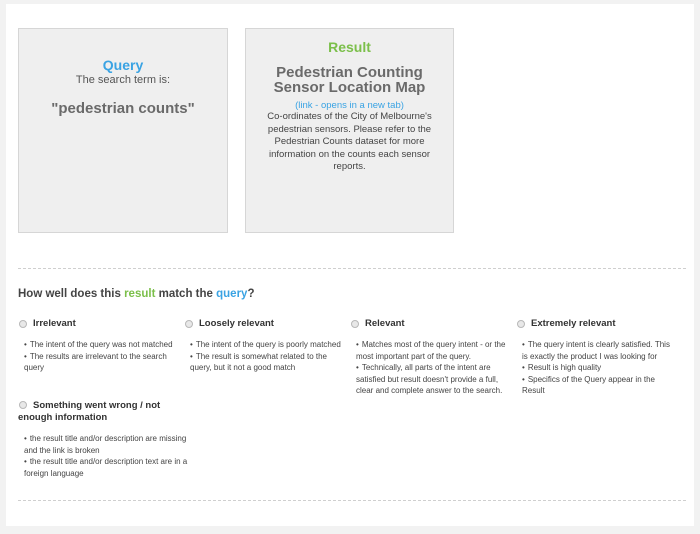 The width and height of the screenshot is (700, 534). What do you see at coordinates (140, 294) in the screenshot?
I see `question-result-word: result` at bounding box center [140, 294].